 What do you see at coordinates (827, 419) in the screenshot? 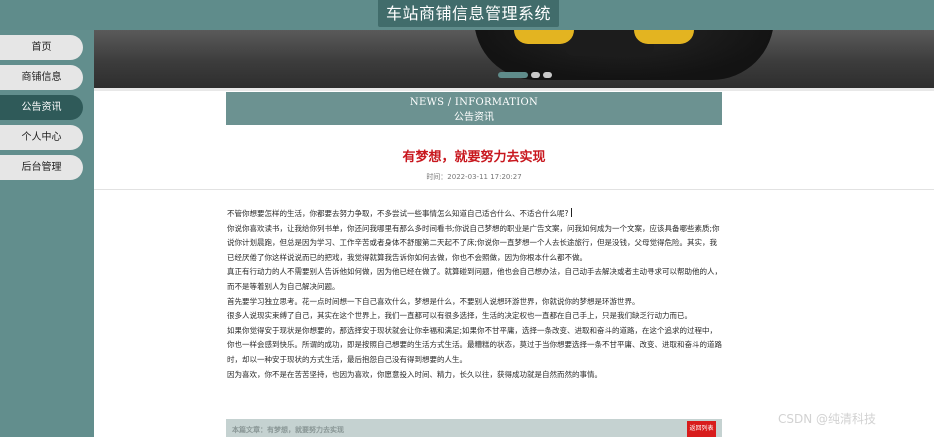
I see `watermark: CSDN @纯清科技` at bounding box center [827, 419].